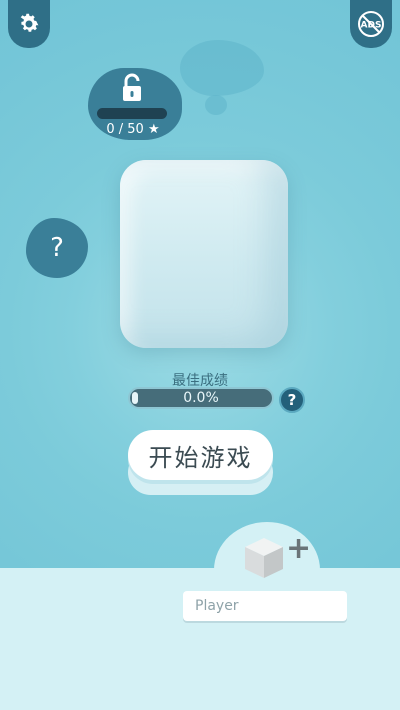  What do you see at coordinates (265, 606) in the screenshot?
I see `player-name-input` at bounding box center [265, 606].